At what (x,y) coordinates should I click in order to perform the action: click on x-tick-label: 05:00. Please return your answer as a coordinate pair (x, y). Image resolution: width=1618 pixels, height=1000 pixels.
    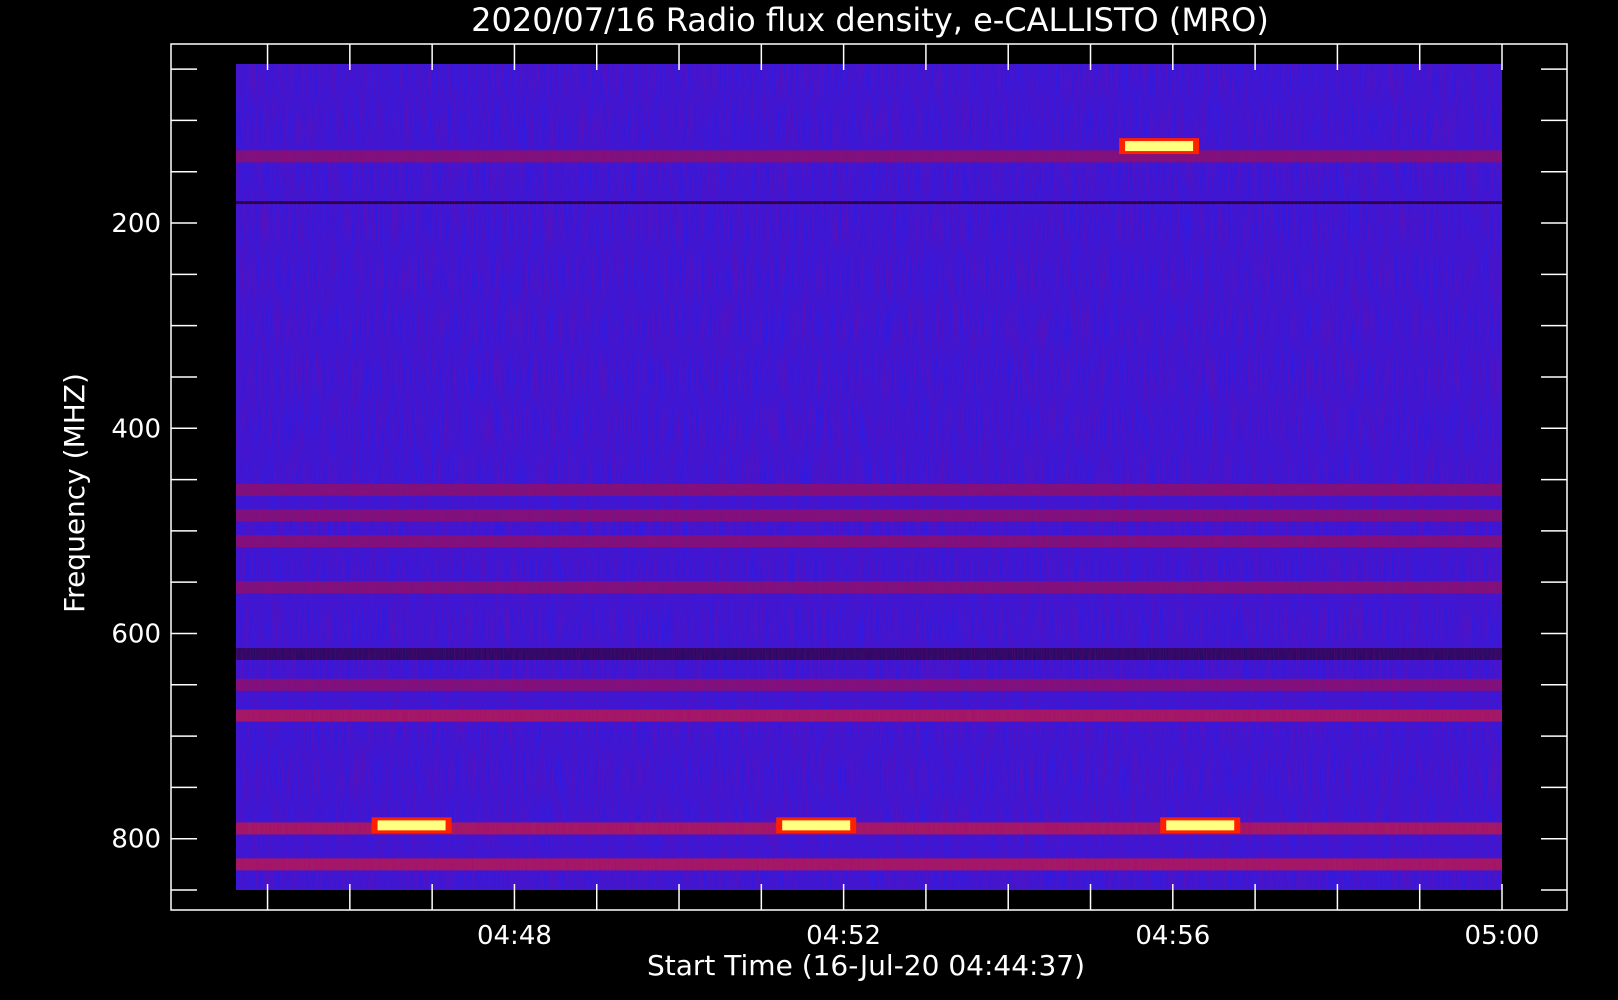
    Looking at the image, I should click on (1502, 936).